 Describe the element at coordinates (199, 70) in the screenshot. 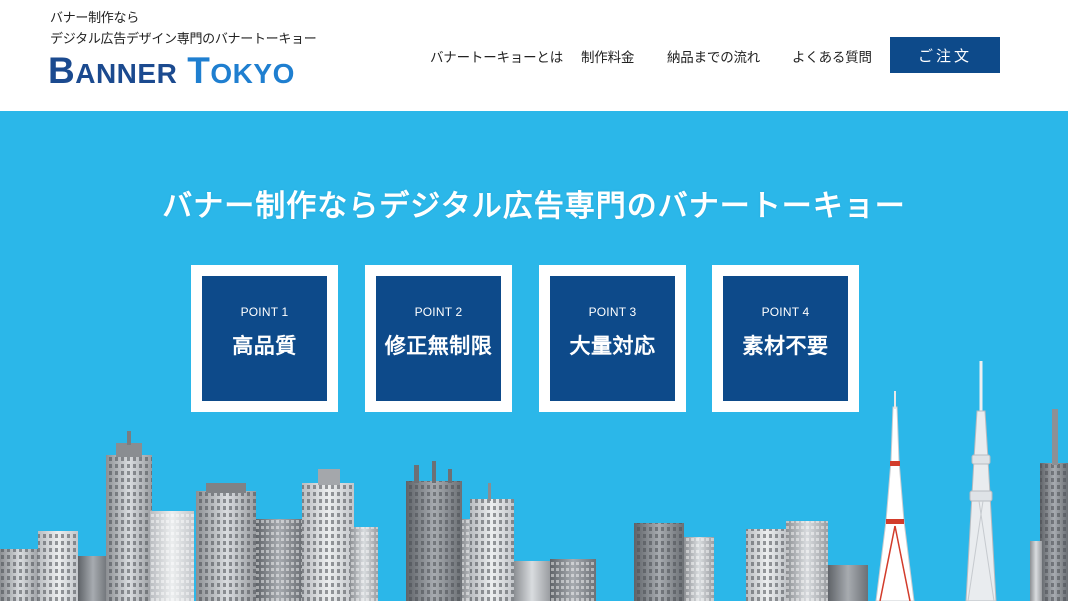

I see `logo-letter-t: T` at that location.